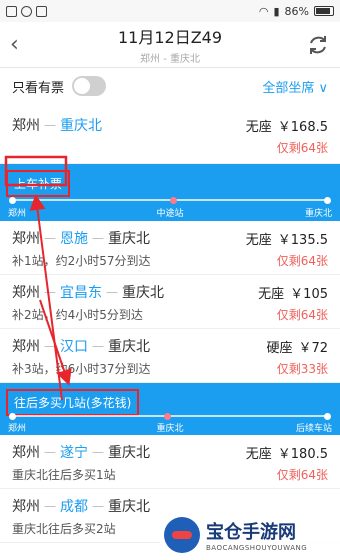 This screenshot has height=560, width=340. I want to click on section-heading: 往后多买几站(多花钱), so click(73, 402).